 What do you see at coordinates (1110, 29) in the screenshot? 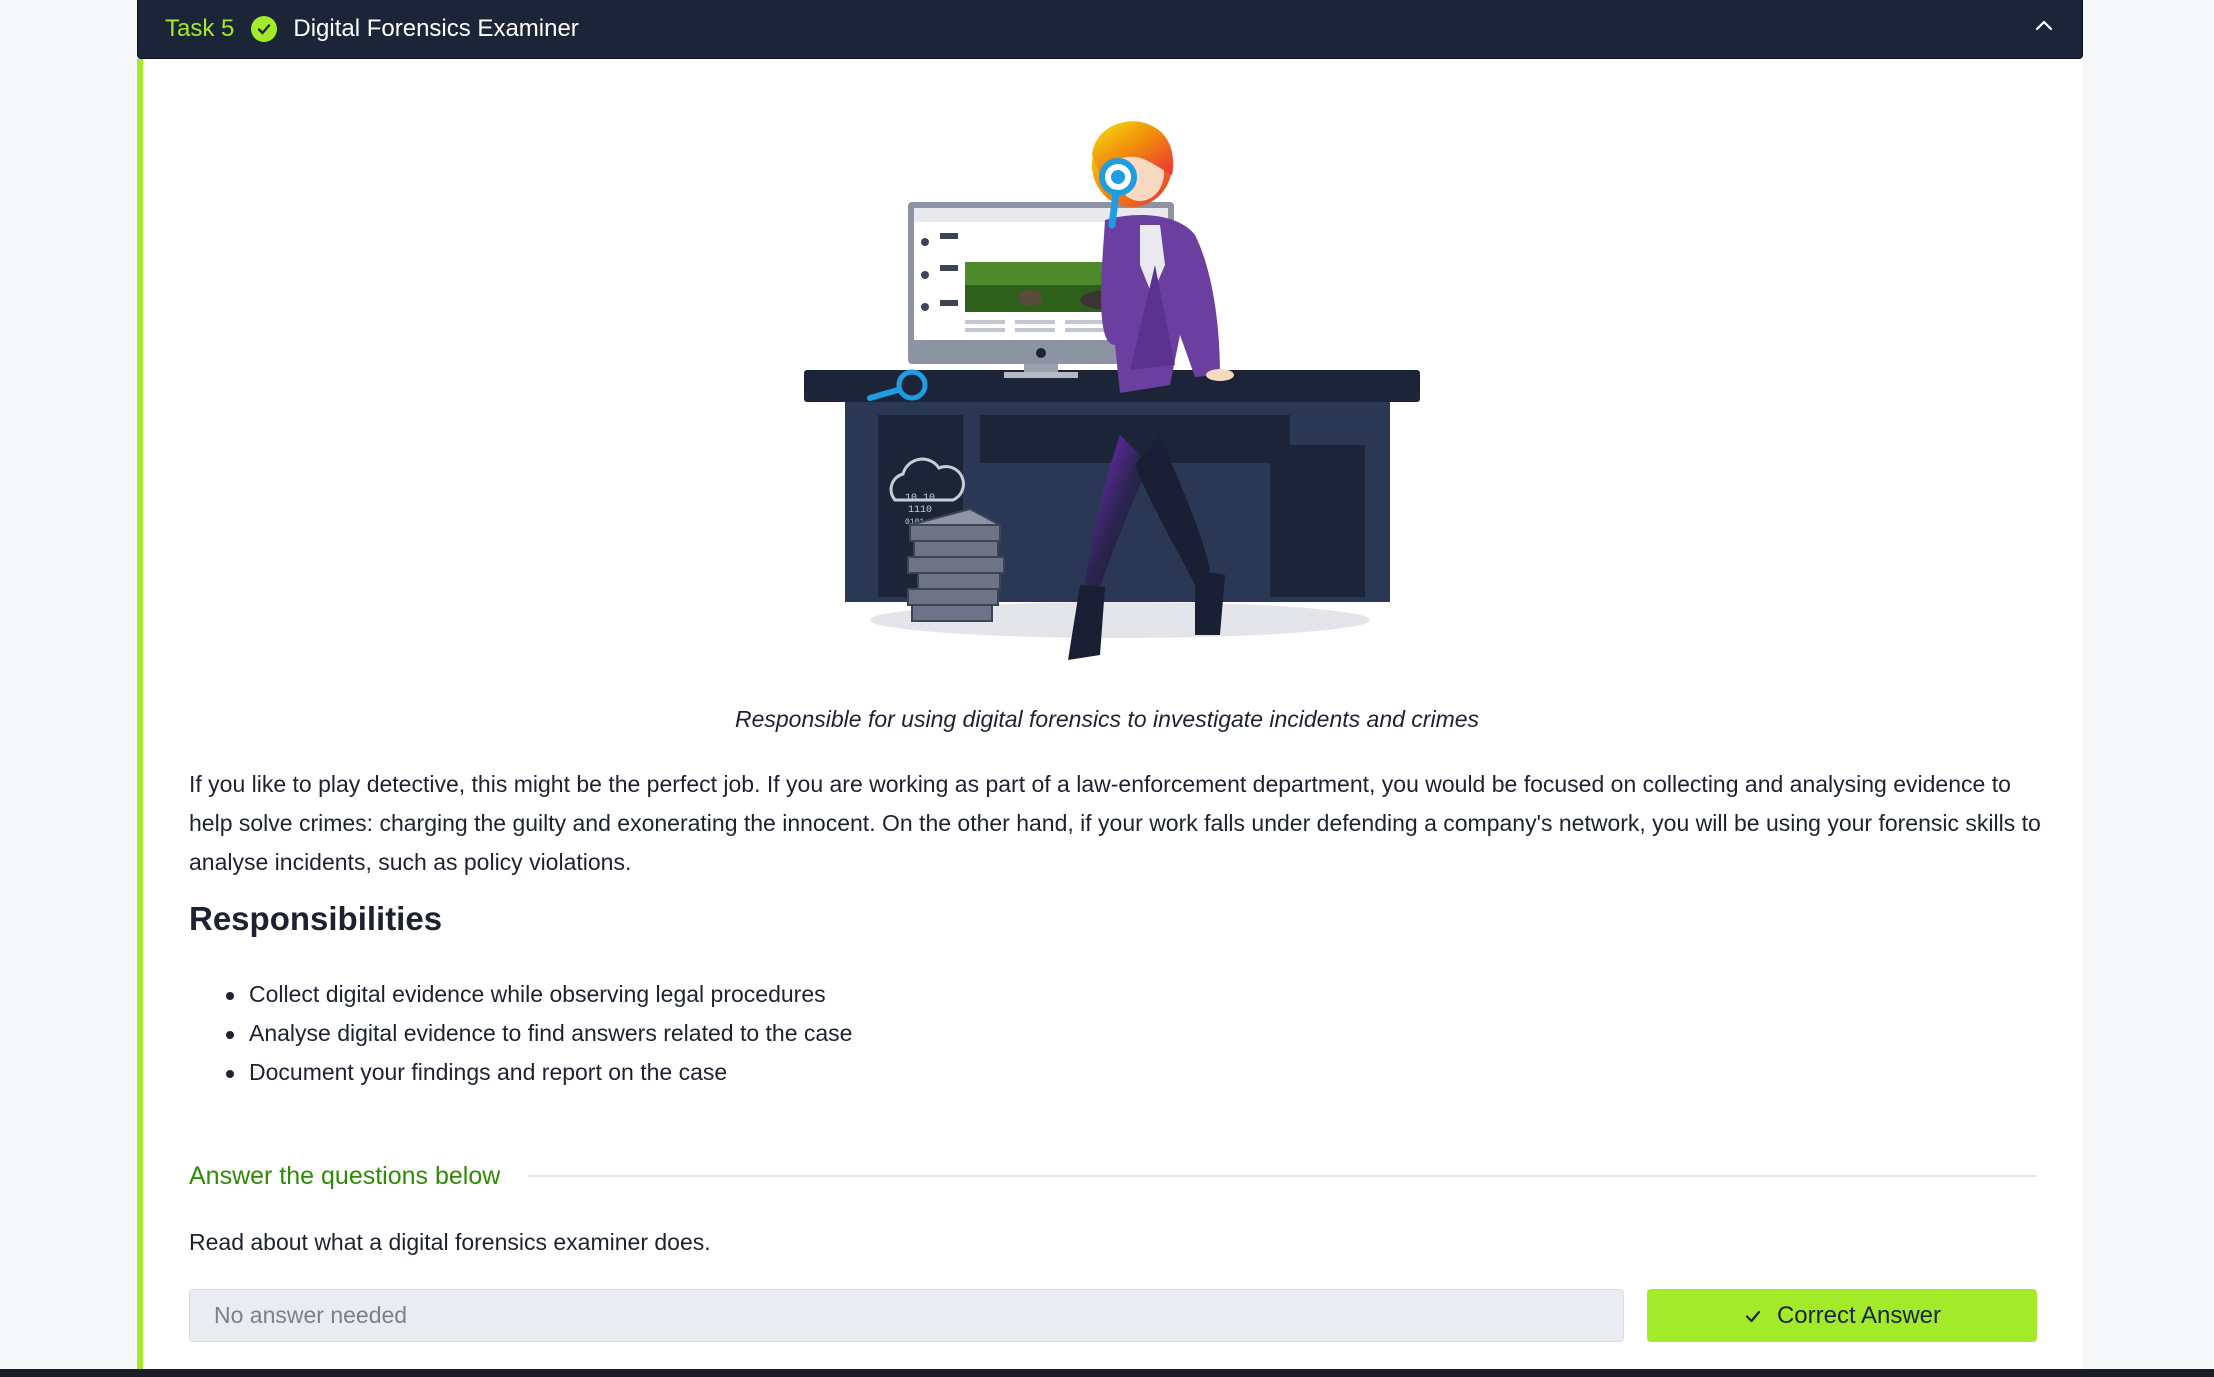
I see `task-header: Task 5 Digital Forensics Examiner` at bounding box center [1110, 29].